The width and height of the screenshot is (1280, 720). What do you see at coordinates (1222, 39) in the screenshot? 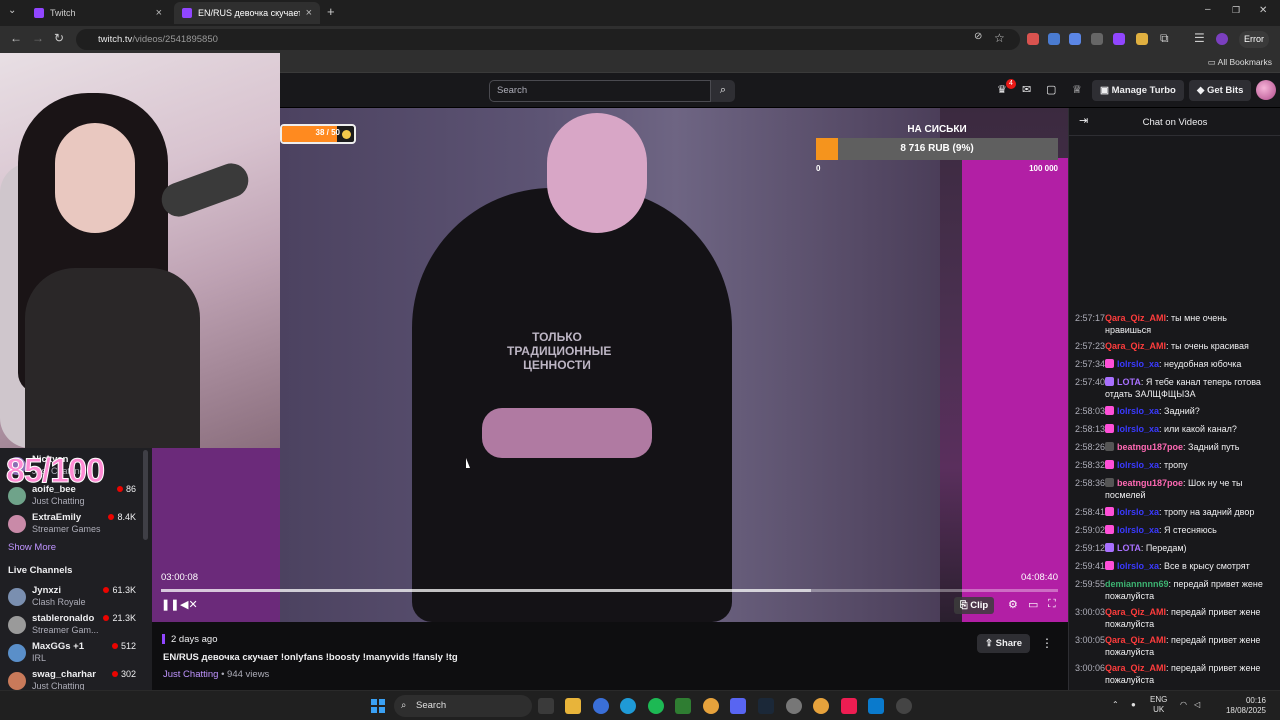
I see `profile-avatar-icon` at bounding box center [1222, 39].